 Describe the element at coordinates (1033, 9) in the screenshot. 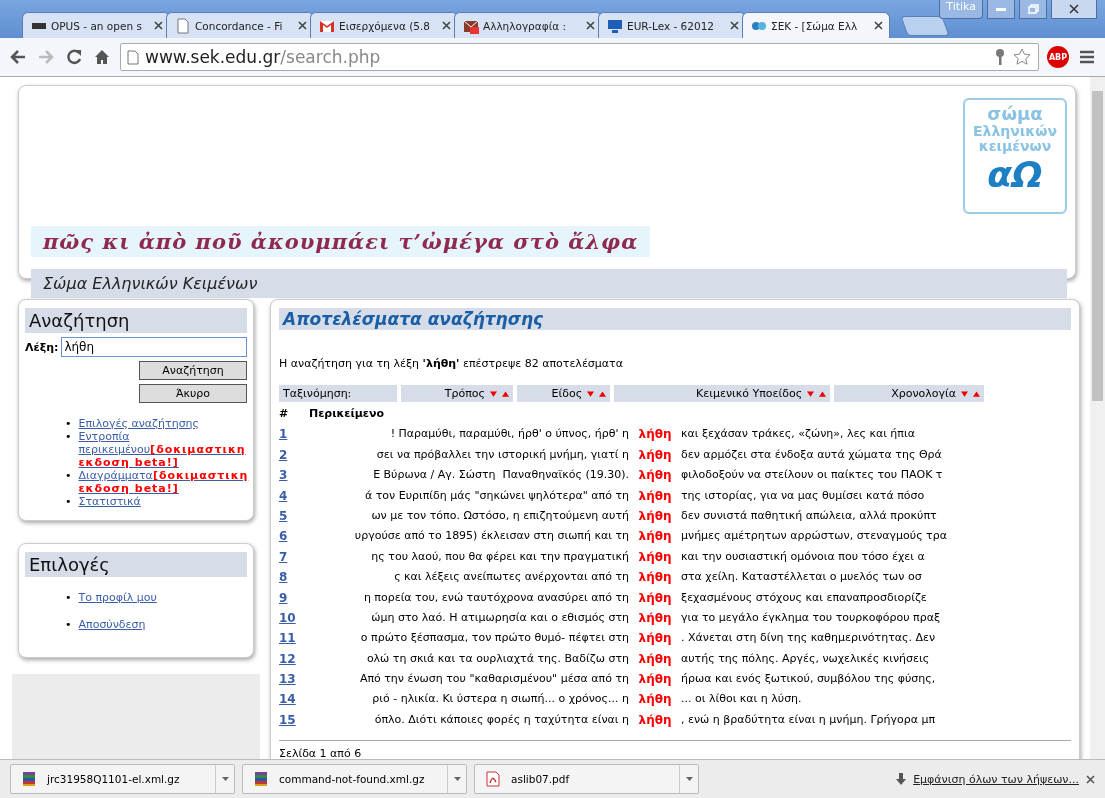

I see `maximize-button` at that location.